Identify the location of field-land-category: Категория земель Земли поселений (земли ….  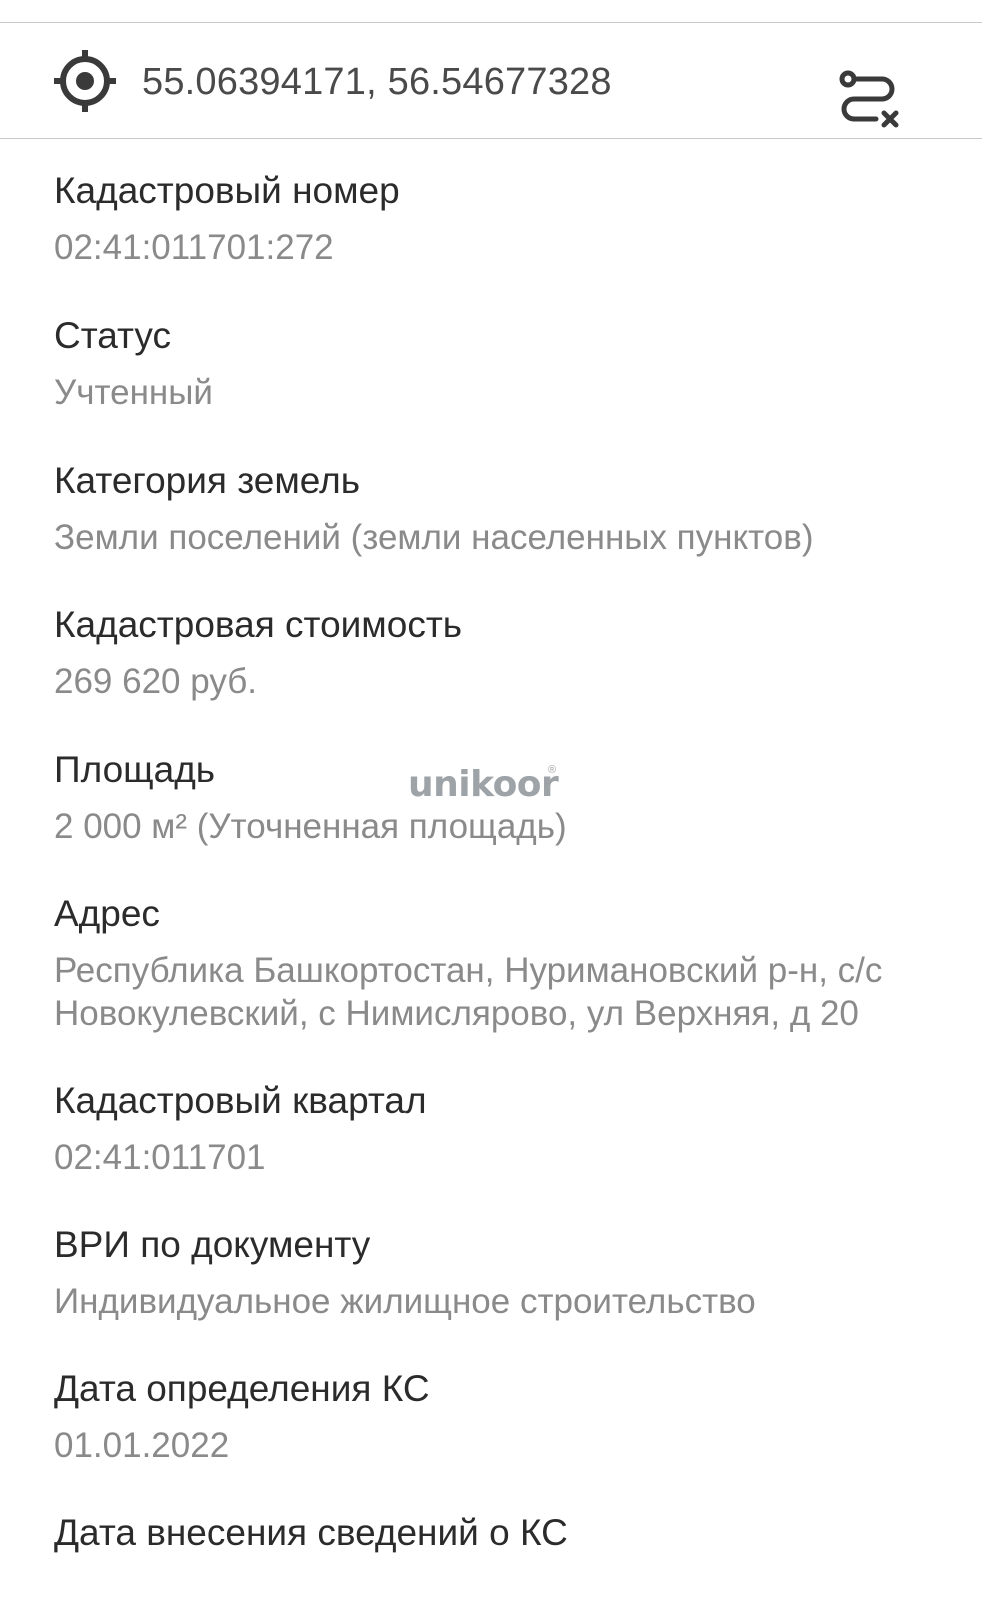
(494, 508).